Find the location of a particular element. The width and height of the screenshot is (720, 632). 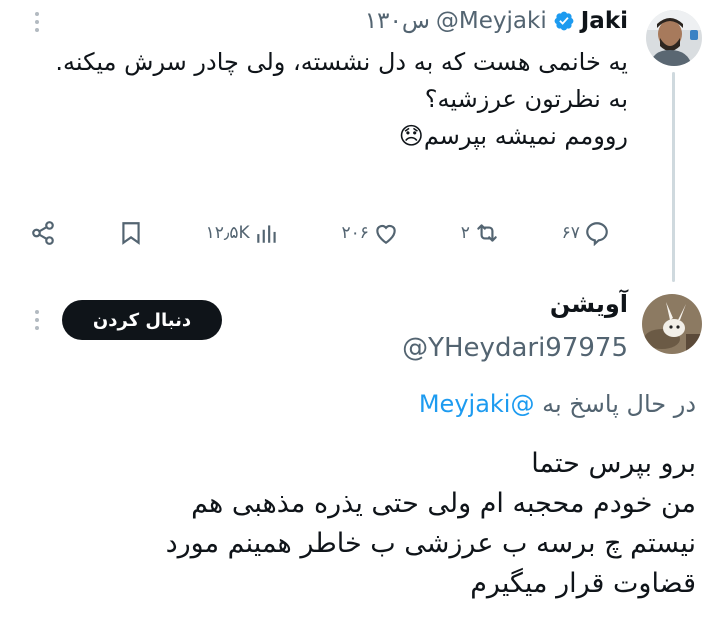

heart-icon is located at coordinates (386, 234).